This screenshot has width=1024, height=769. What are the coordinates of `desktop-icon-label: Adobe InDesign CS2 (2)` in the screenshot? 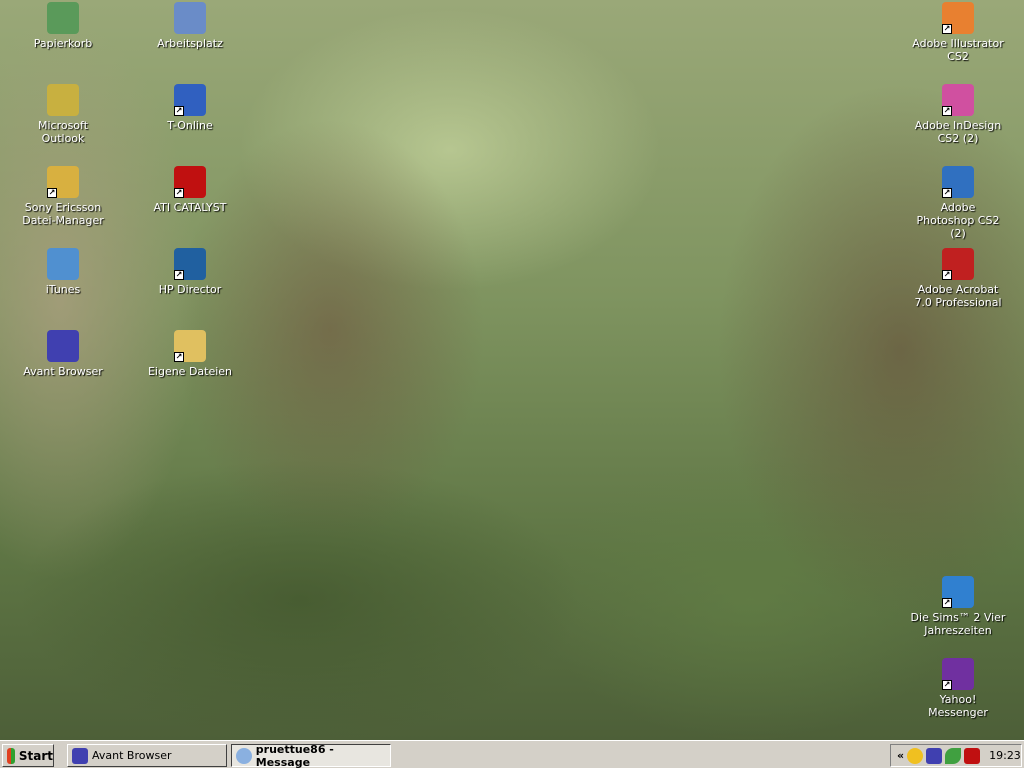 It's located at (958, 132).